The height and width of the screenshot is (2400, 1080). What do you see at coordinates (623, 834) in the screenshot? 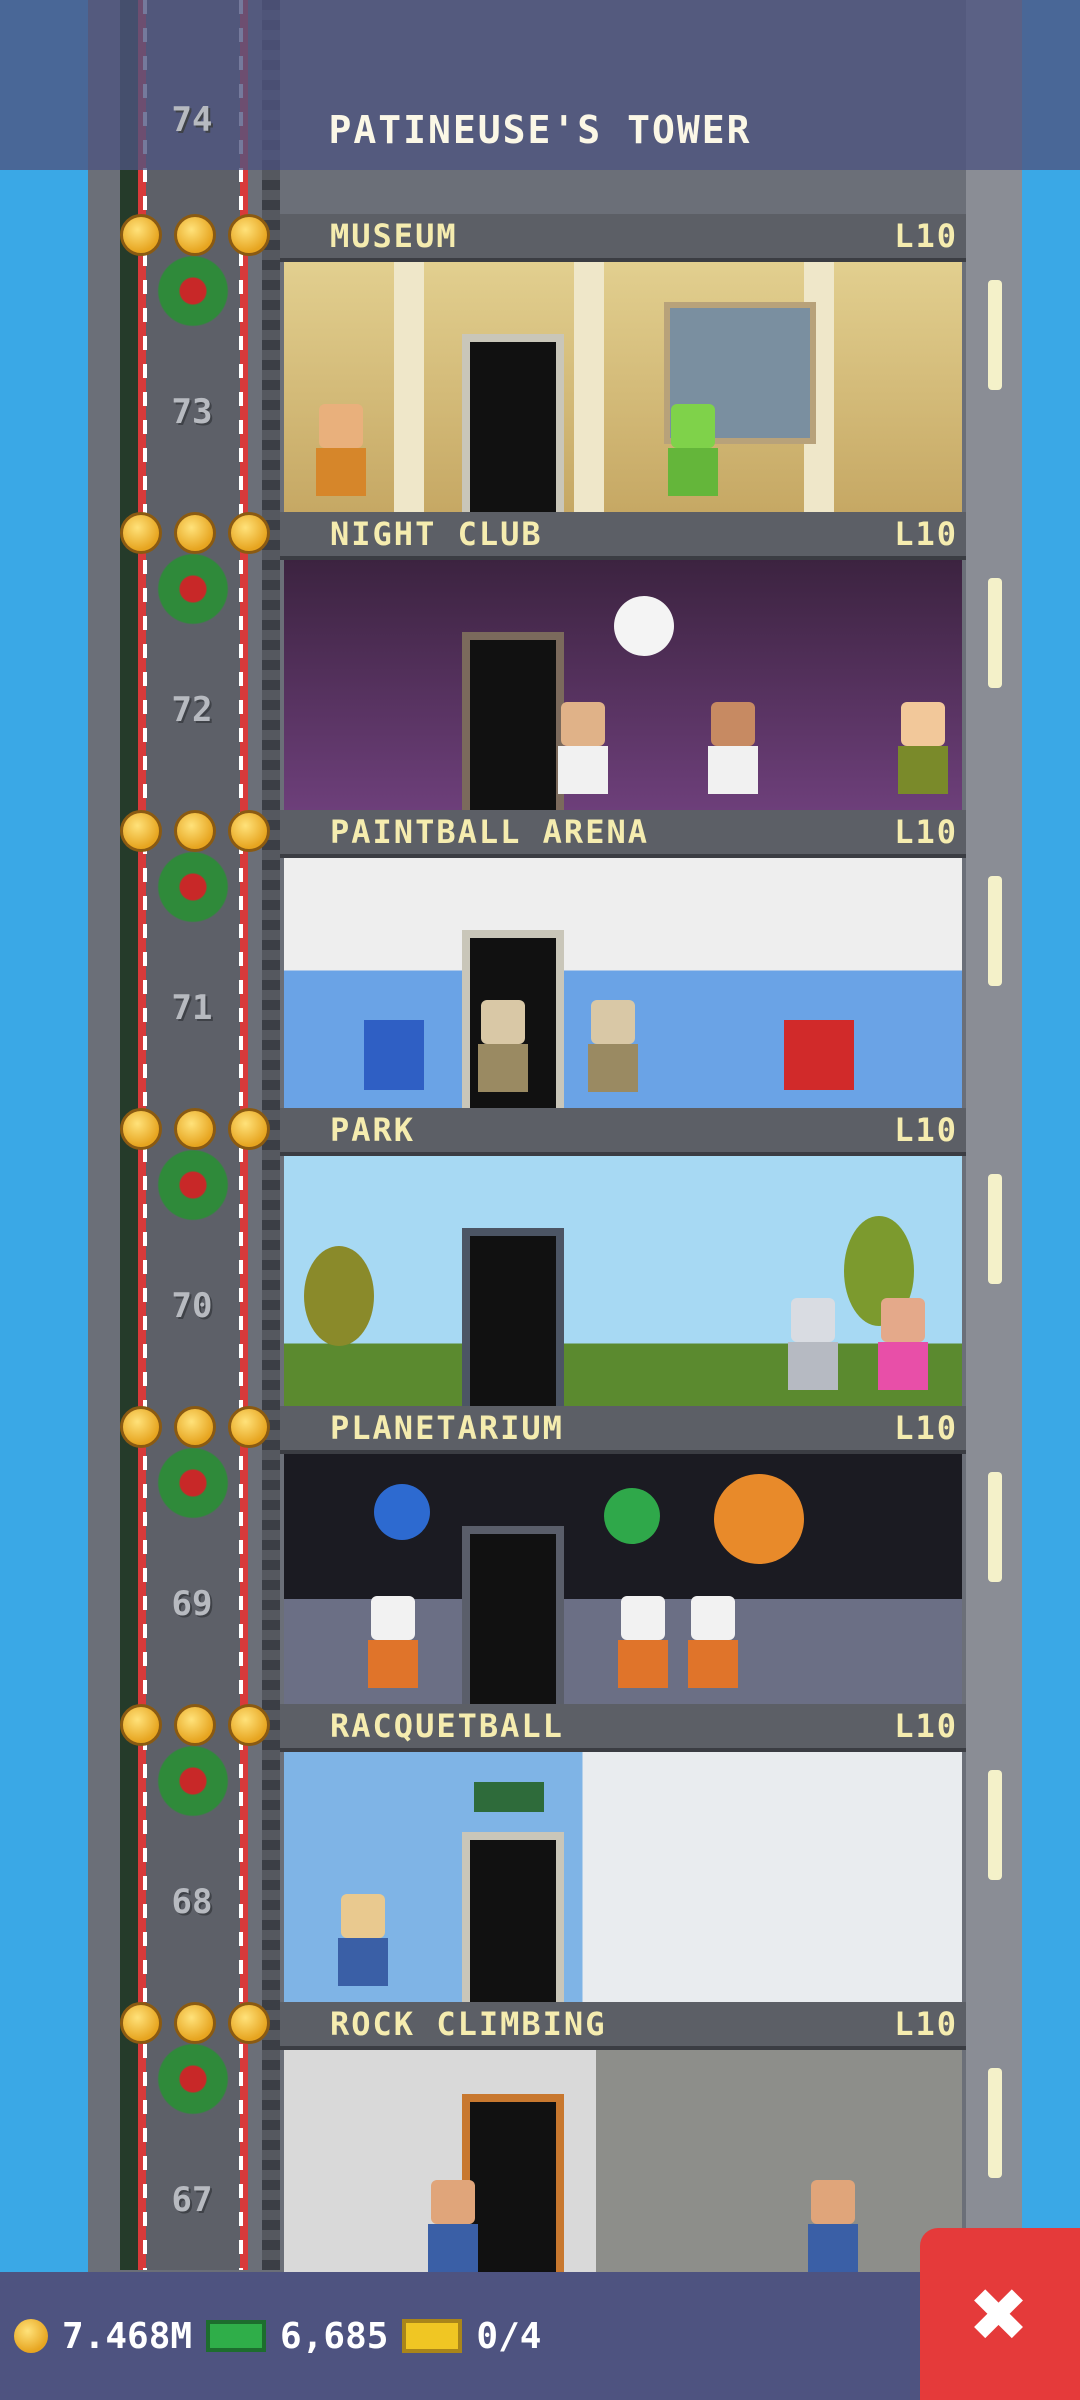
I see `floor-label-bar: PAINTBALL ARENA L10` at bounding box center [623, 834].